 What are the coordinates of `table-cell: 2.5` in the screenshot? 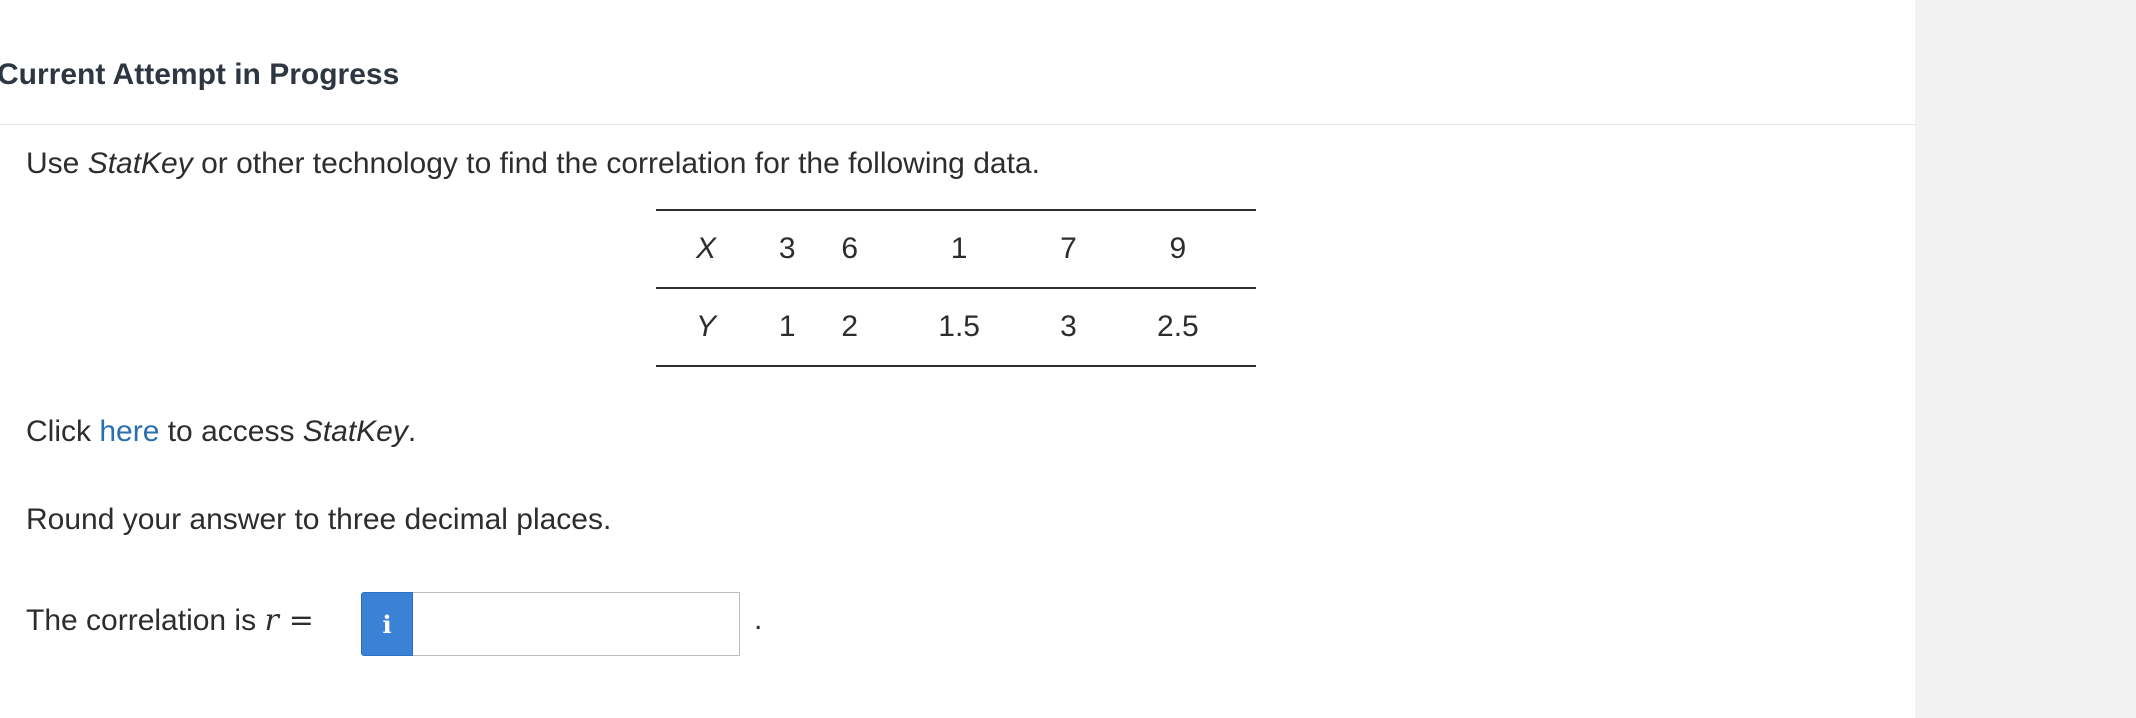 It's located at (1177, 327).